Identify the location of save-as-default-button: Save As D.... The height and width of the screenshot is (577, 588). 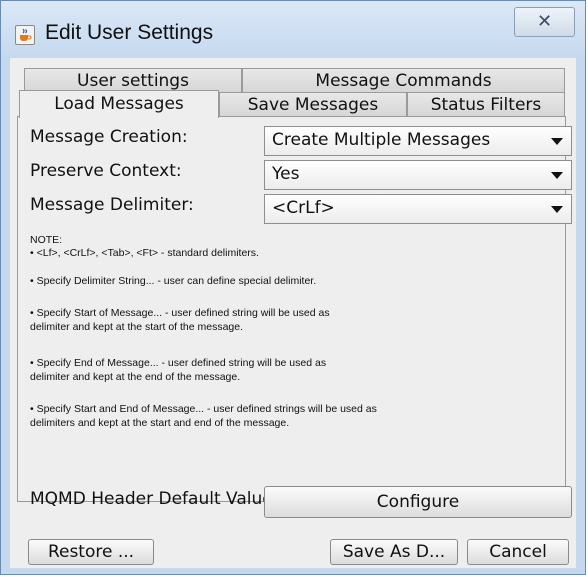
(394, 552).